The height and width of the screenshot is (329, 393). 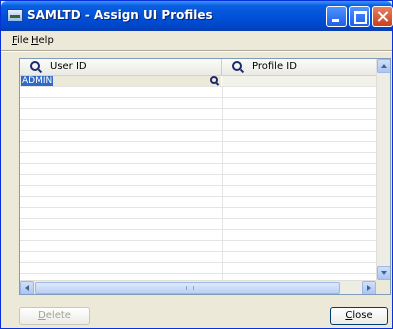 What do you see at coordinates (20, 40) in the screenshot?
I see `menu-file: File` at bounding box center [20, 40].